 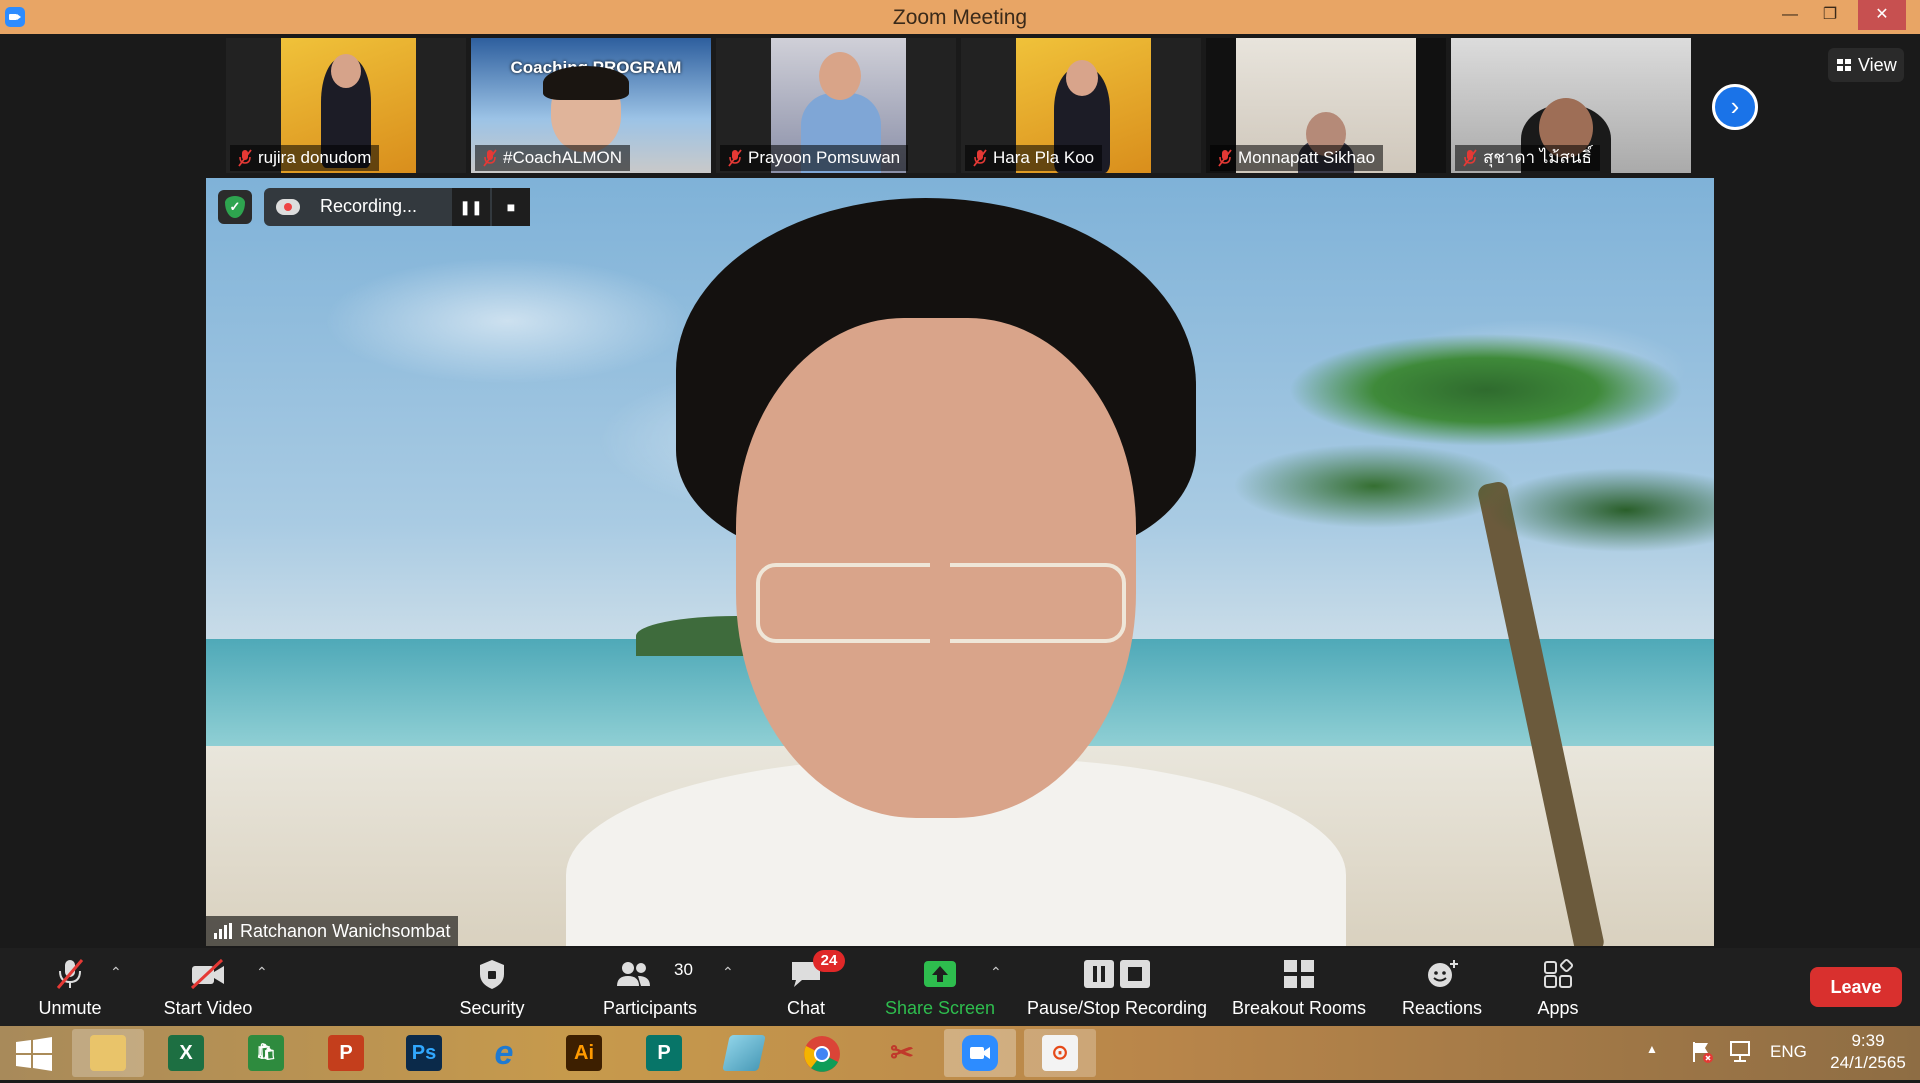 What do you see at coordinates (70, 1008) in the screenshot?
I see `unmute-label: Unmute` at bounding box center [70, 1008].